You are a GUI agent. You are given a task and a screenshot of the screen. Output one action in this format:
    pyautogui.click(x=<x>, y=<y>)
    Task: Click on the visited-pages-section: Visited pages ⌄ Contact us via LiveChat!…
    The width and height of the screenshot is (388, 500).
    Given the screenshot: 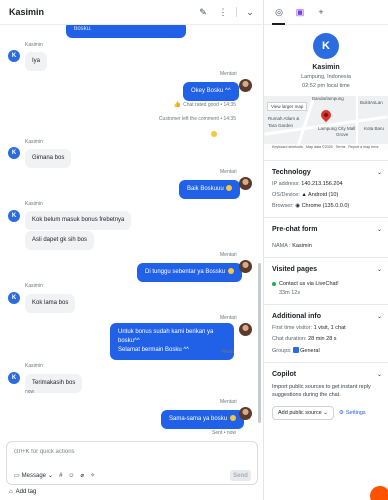 What is the action you would take?
    pyautogui.click(x=326, y=280)
    